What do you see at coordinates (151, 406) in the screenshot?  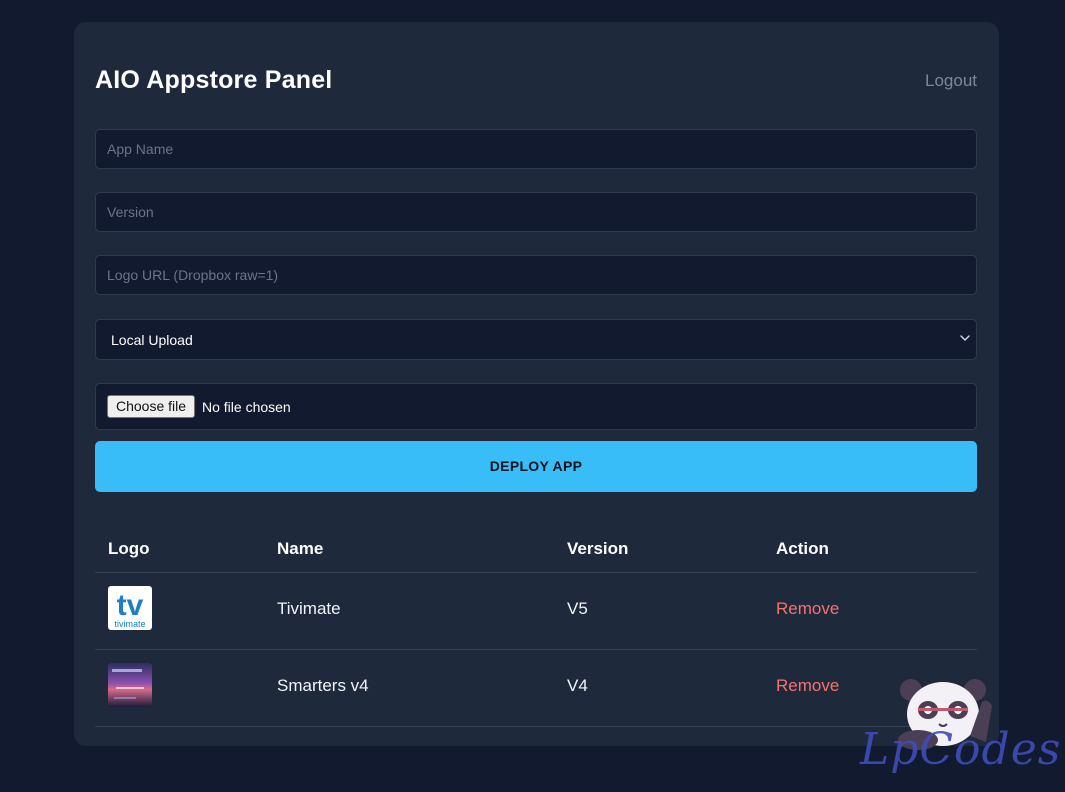 I see `choose-file-button: Choose file` at bounding box center [151, 406].